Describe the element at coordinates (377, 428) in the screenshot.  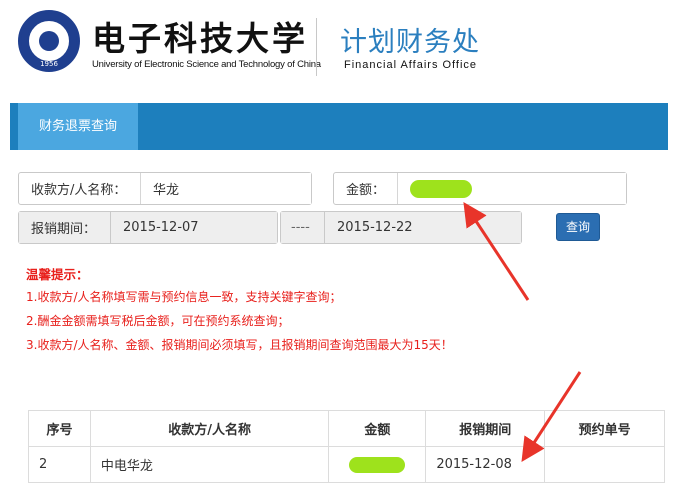
I see `col-header-amount: 金额` at that location.